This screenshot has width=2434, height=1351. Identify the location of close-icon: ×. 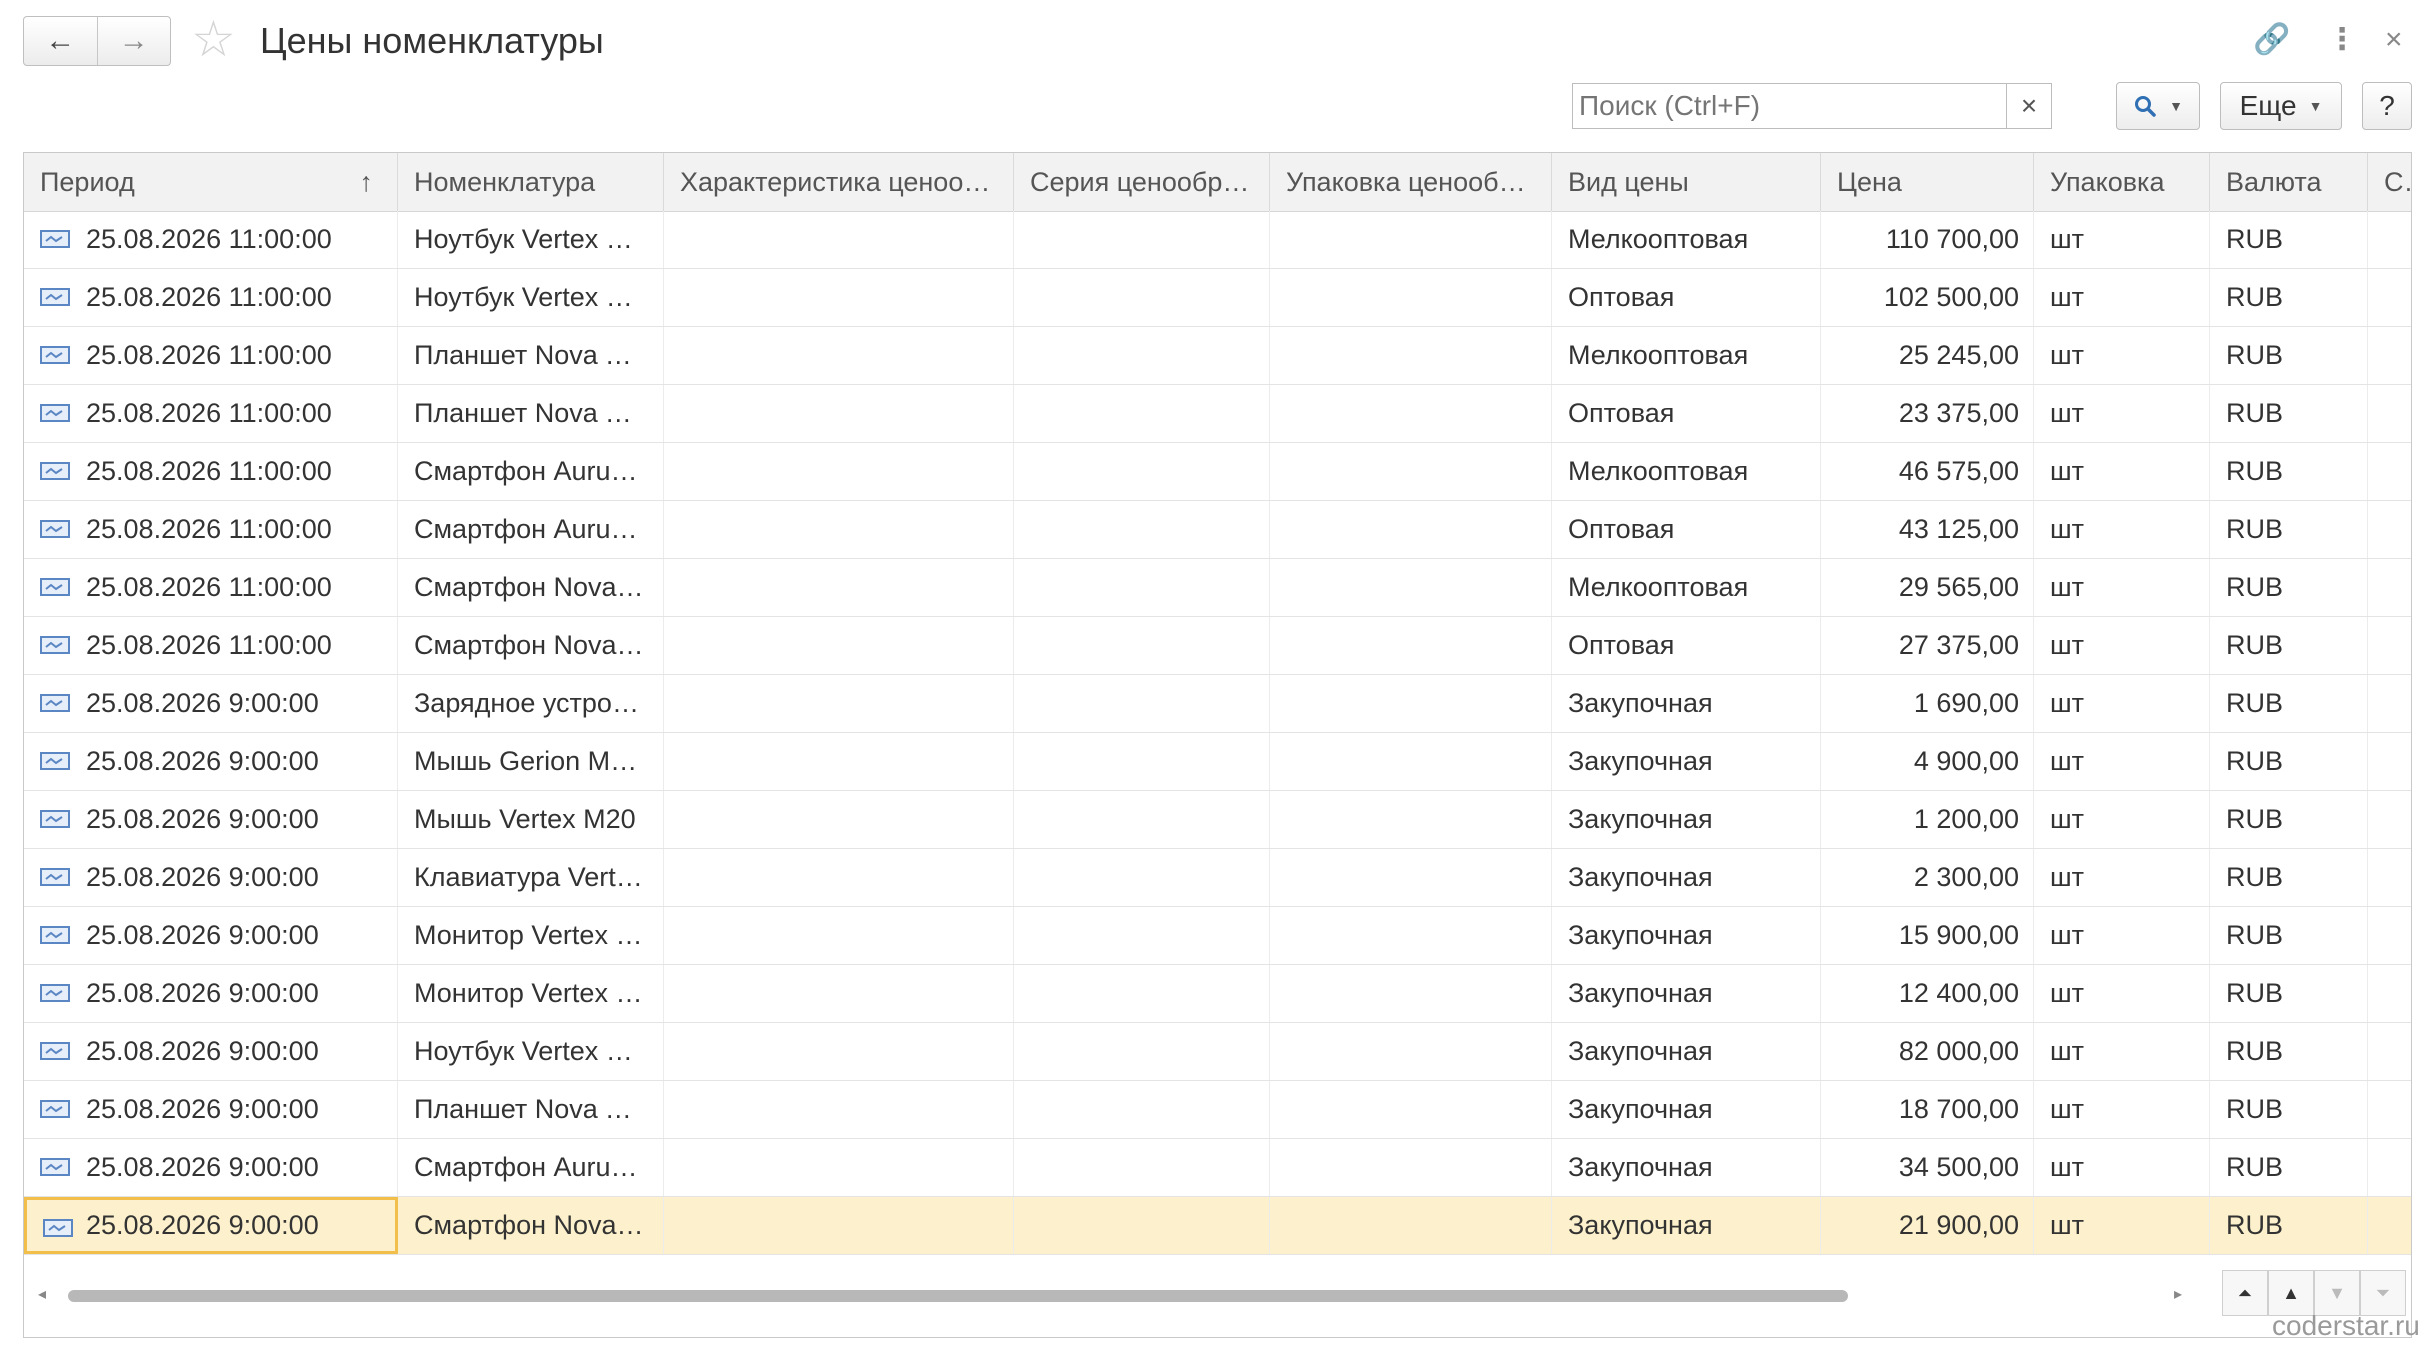
(2394, 40).